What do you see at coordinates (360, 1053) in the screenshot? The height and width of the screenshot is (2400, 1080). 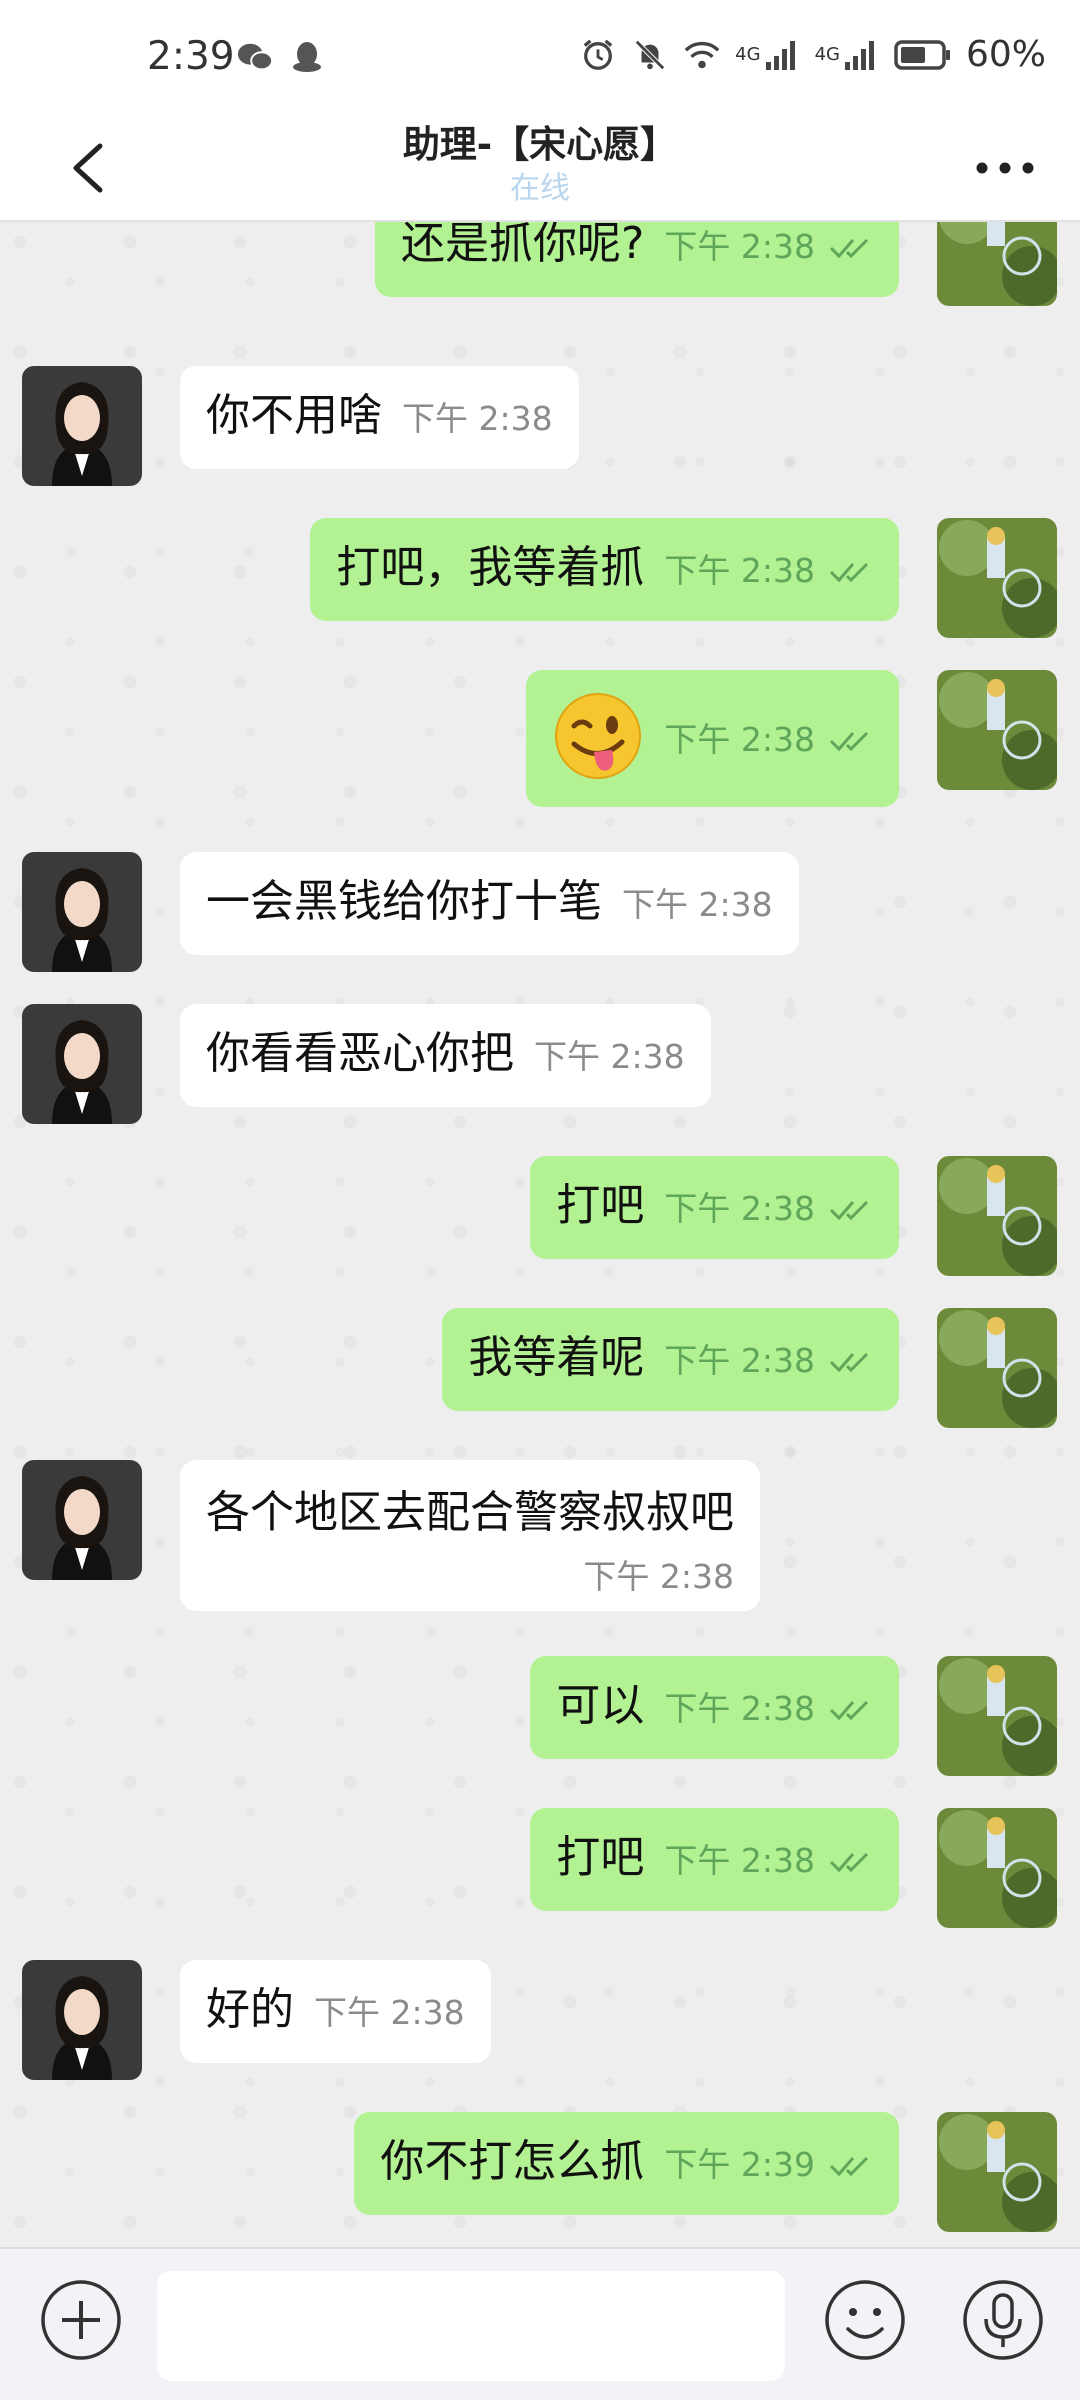 I see `message-text: 你看看恶心你把` at bounding box center [360, 1053].